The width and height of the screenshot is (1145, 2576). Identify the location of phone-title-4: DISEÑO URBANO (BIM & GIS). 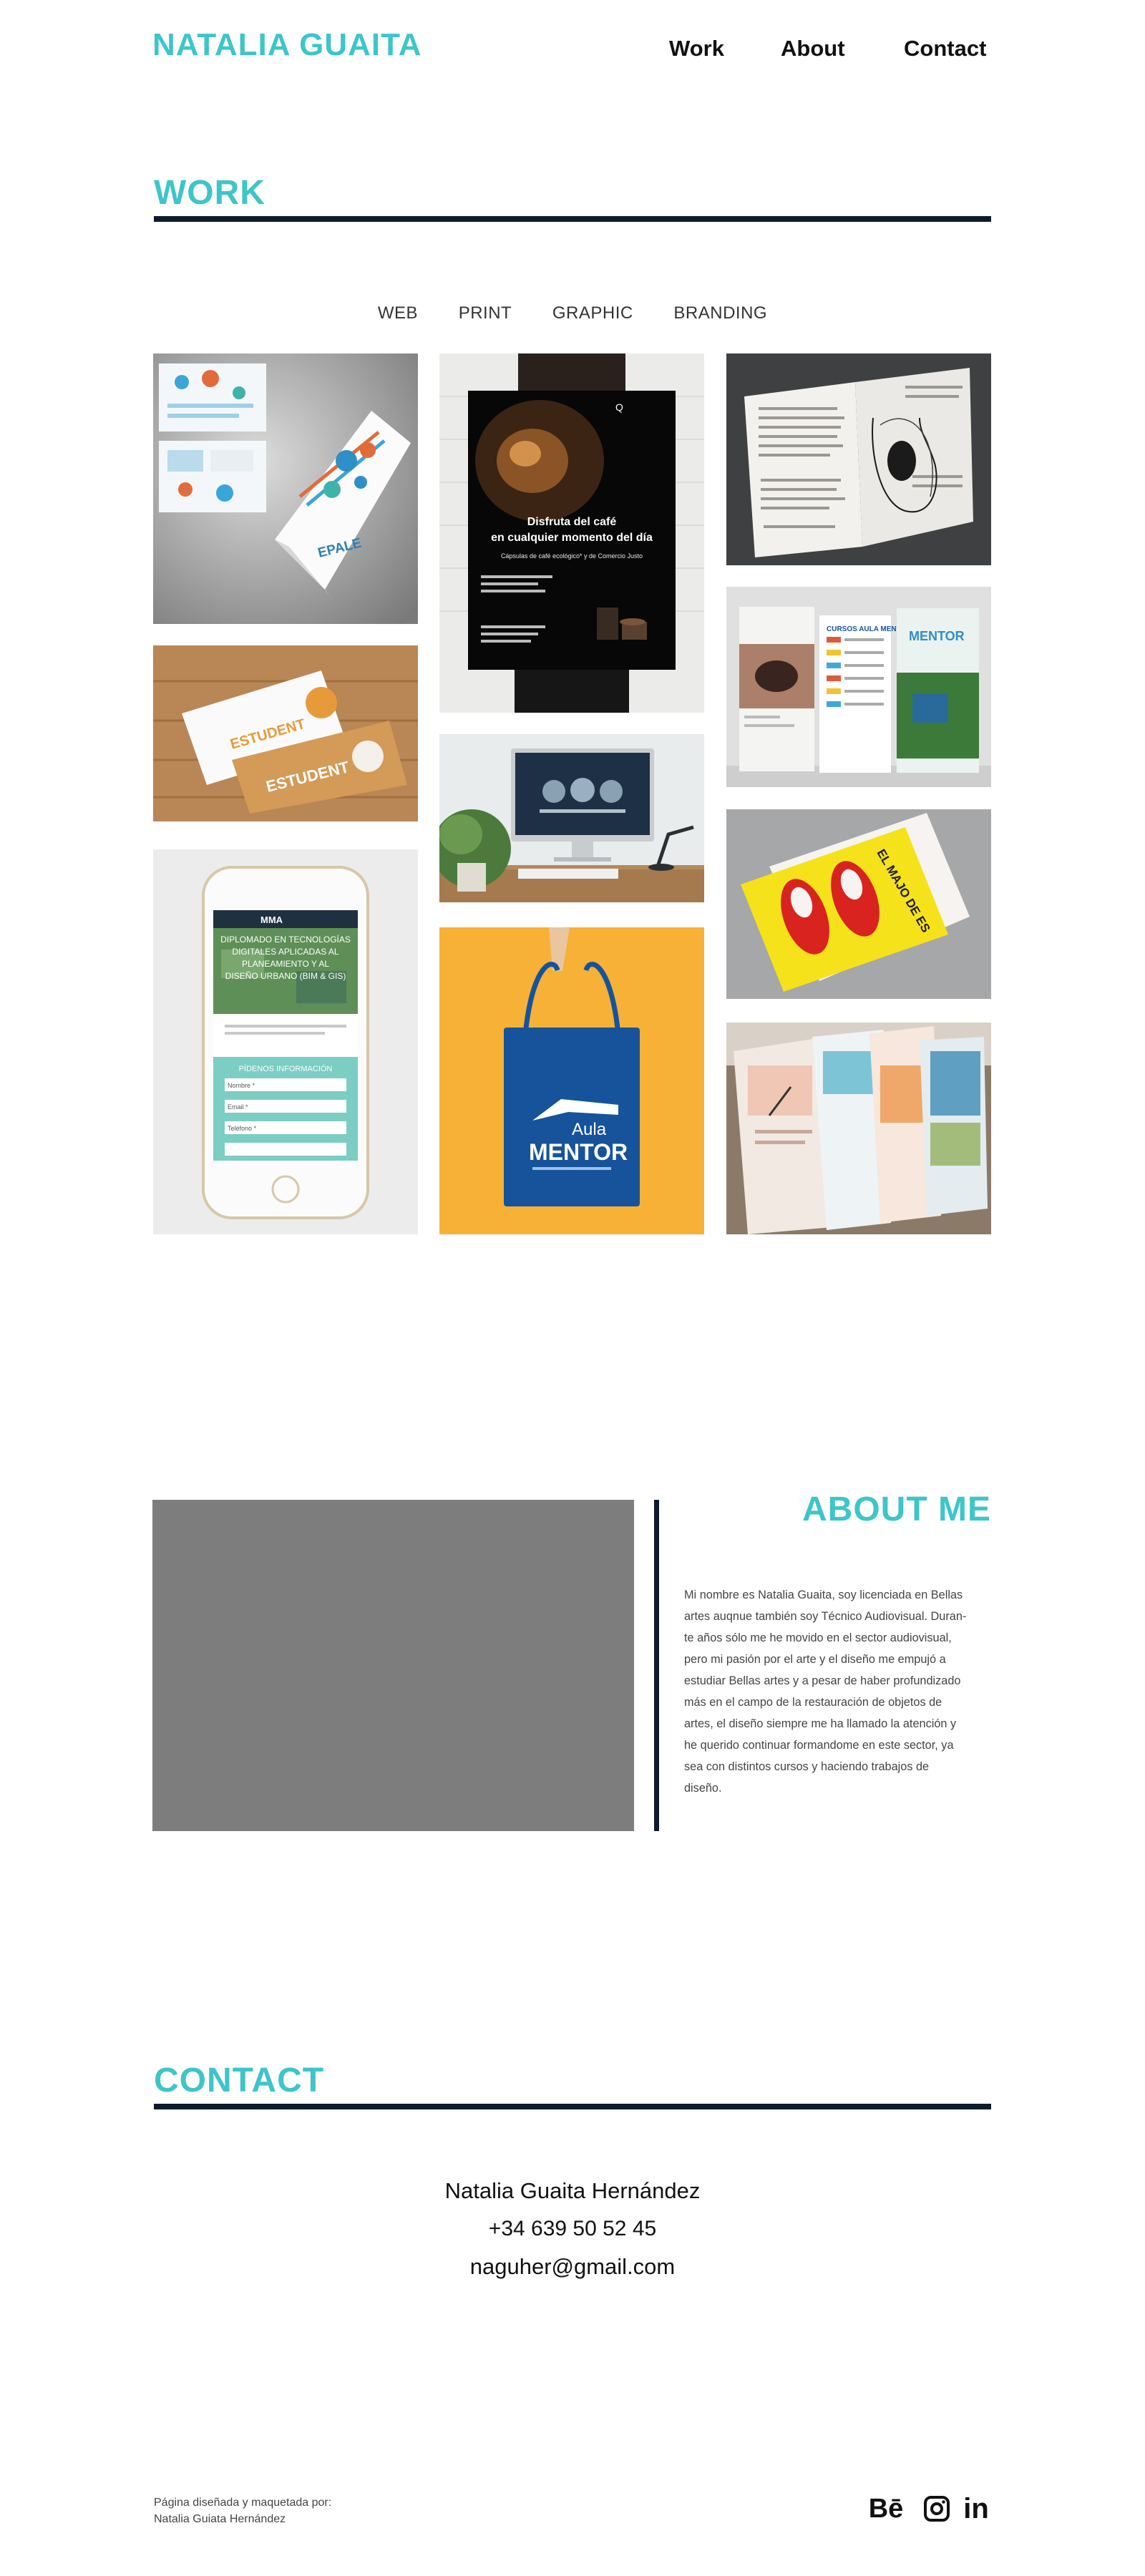
(285, 976).